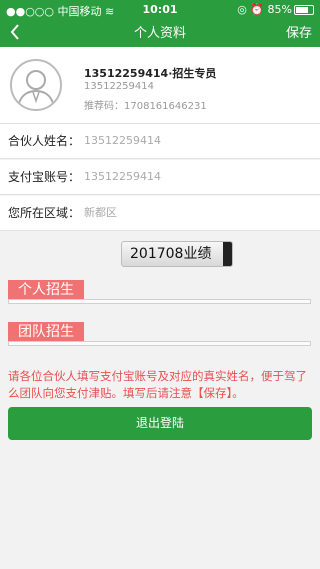 The width and height of the screenshot is (320, 569). I want to click on partner-name-label: 合伙人姓名：, so click(44, 141).